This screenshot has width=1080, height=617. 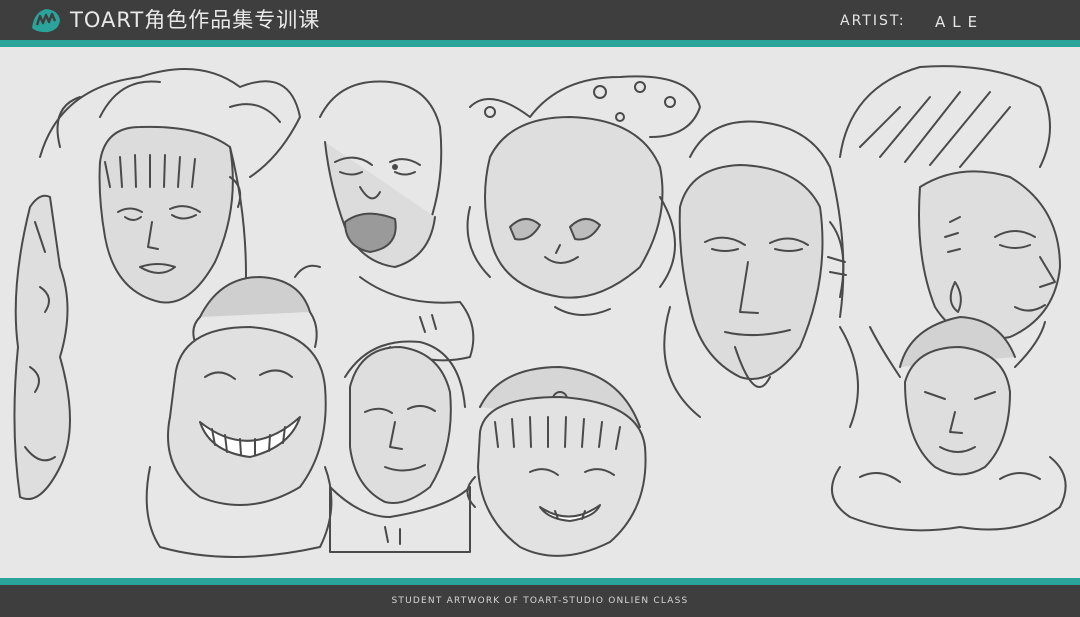 I want to click on toart-logo-icon, so click(x=46, y=21).